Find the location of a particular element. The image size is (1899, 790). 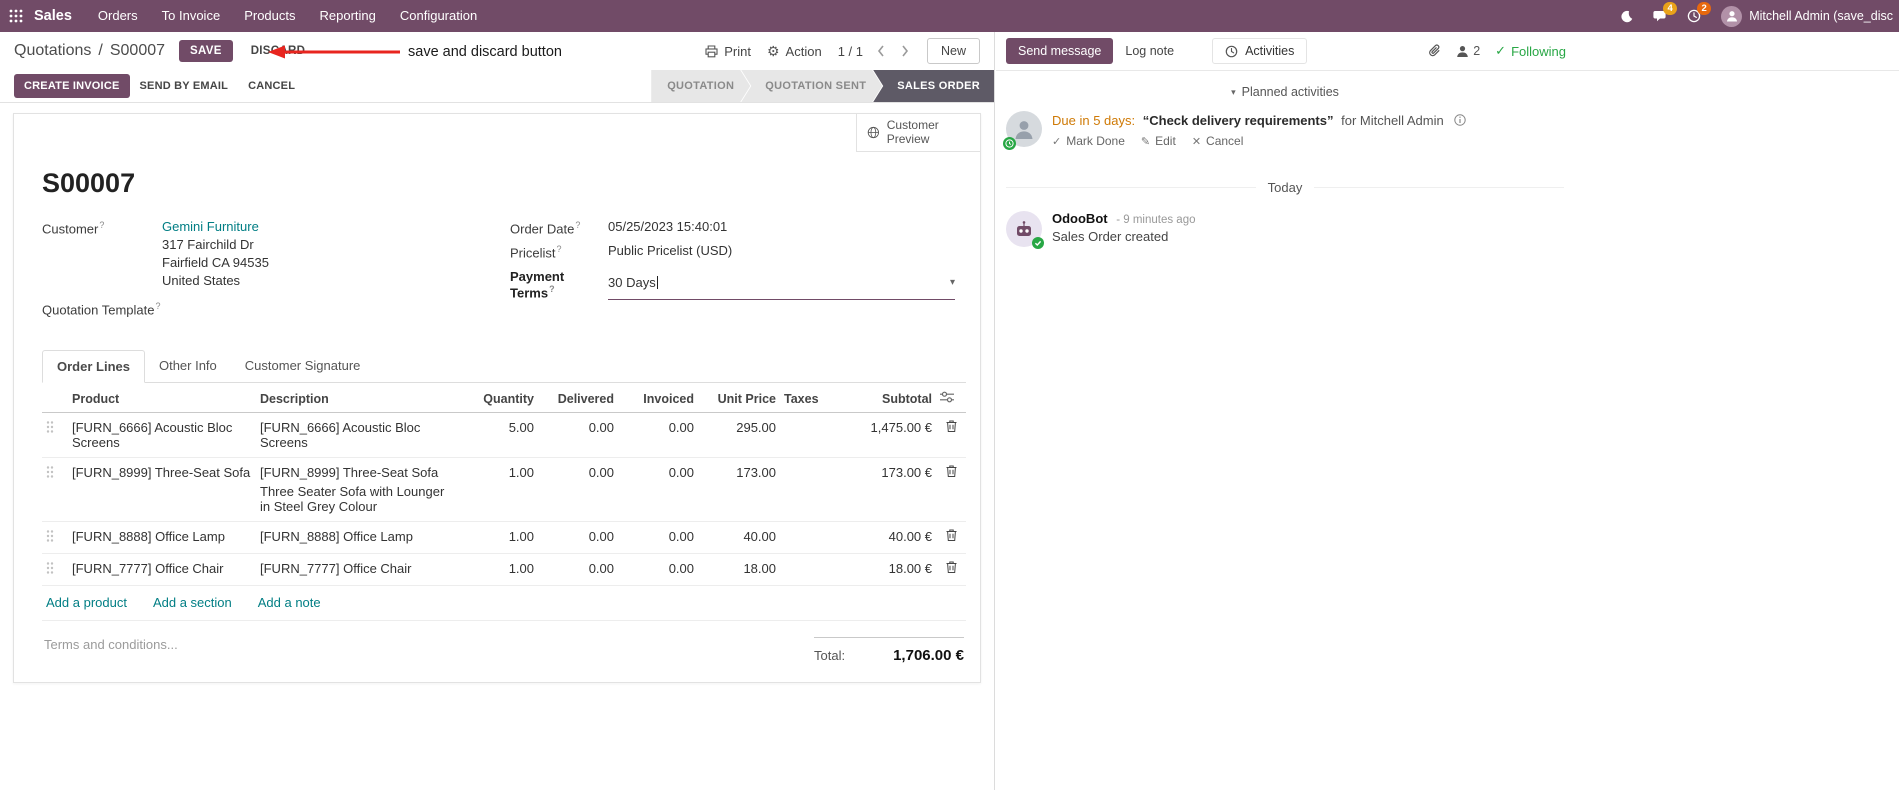

planned-activities-header: ▾ Planned activities is located at coordinates (1285, 89).